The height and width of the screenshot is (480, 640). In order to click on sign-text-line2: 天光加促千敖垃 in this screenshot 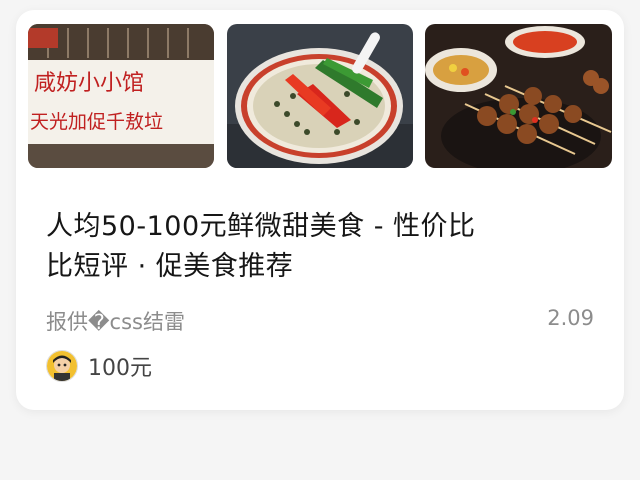, I will do `click(96, 122)`.